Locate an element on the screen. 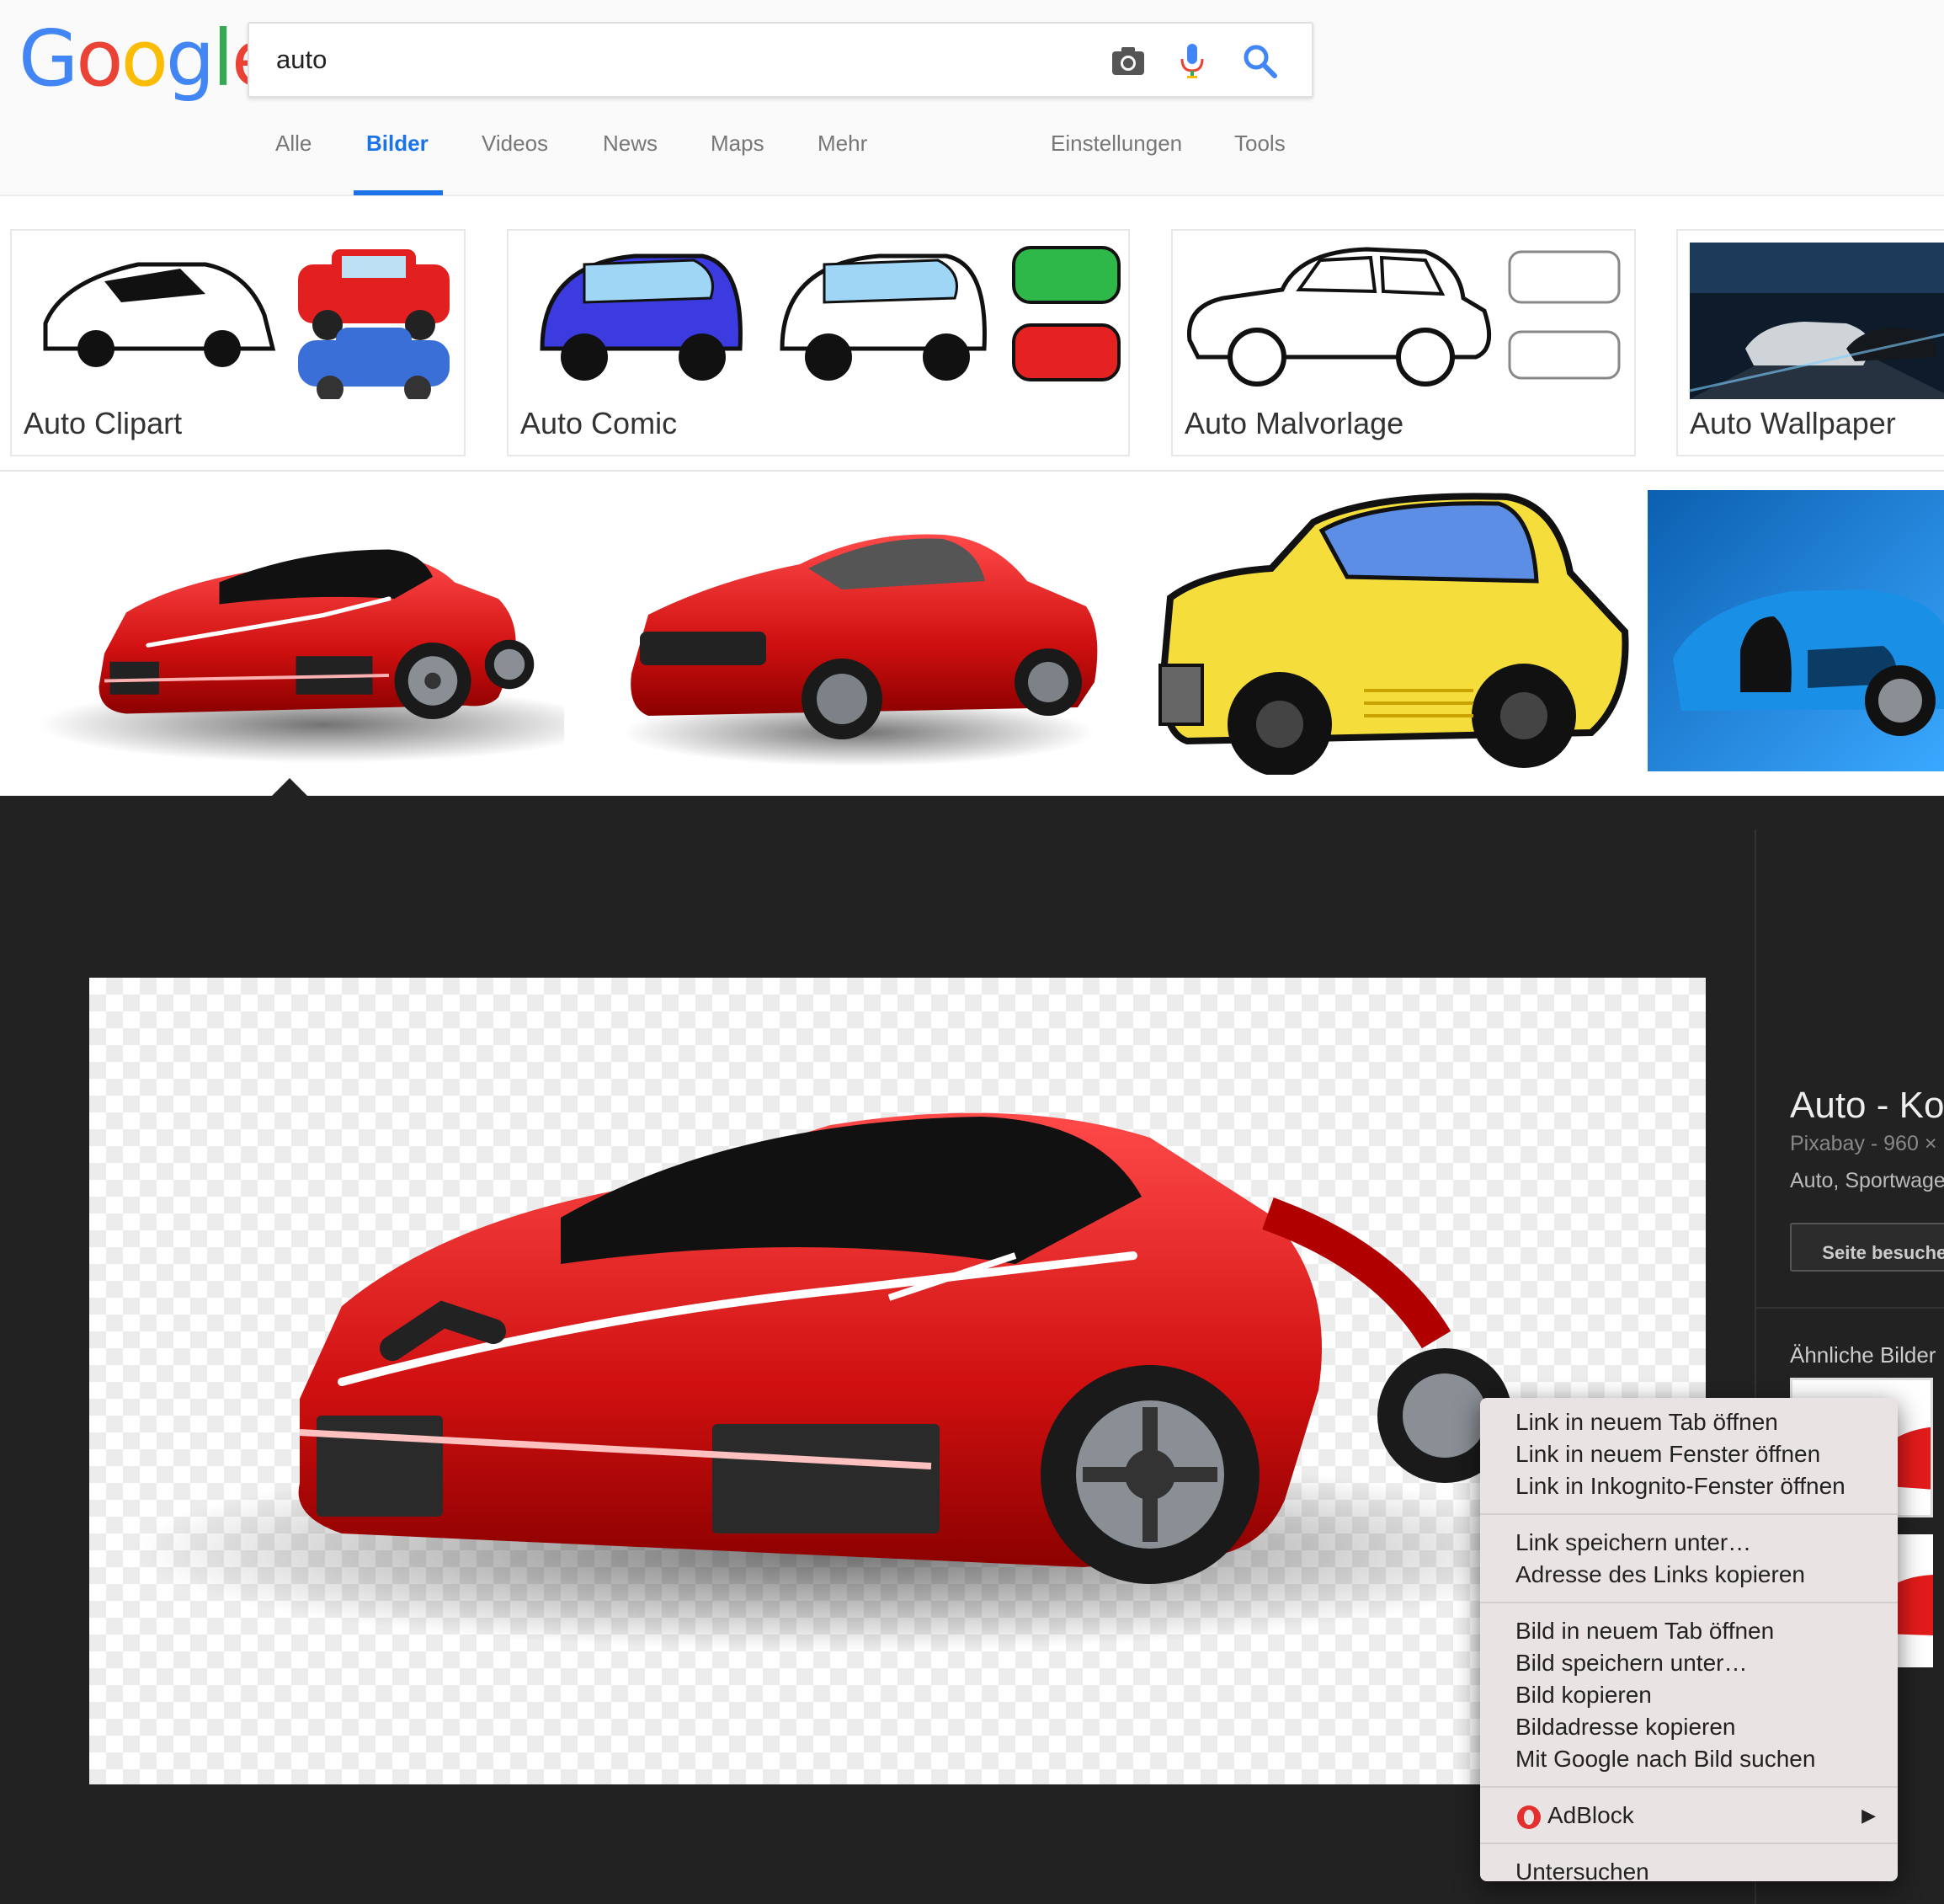  logo-letter: G is located at coordinates (48, 58).